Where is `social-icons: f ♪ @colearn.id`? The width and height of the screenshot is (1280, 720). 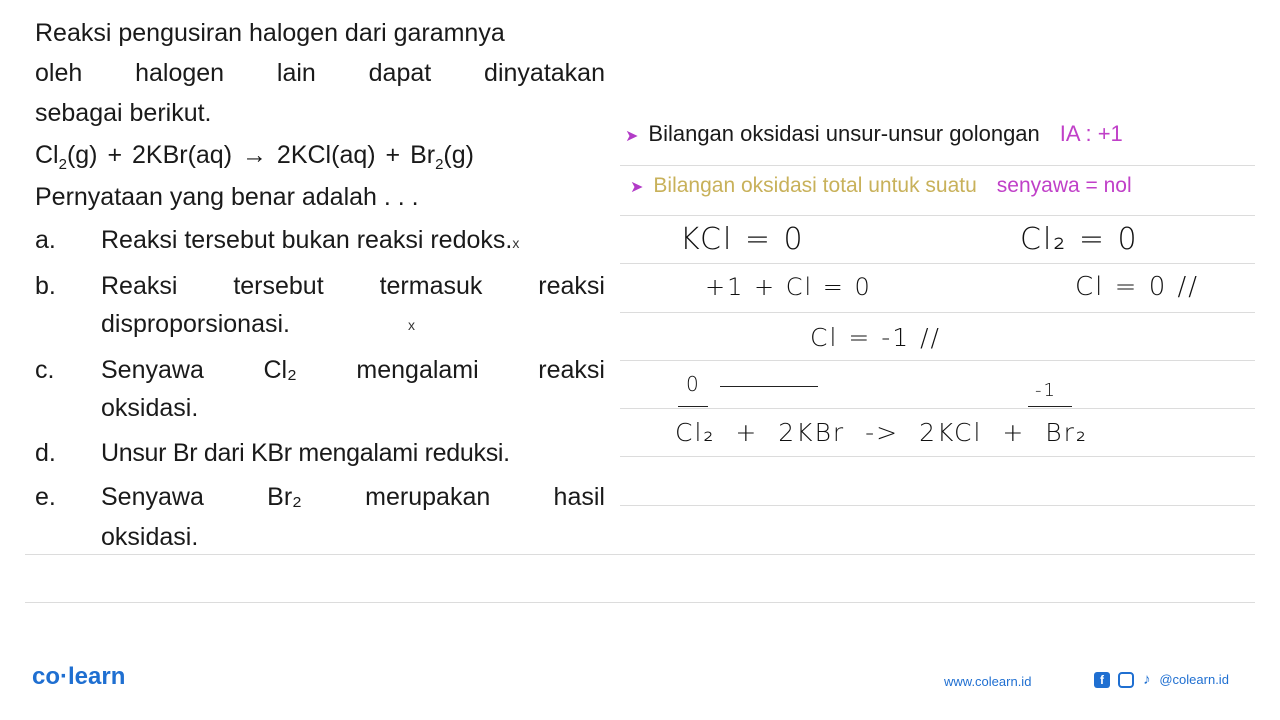
social-icons: f ♪ @colearn.id is located at coordinates (1161, 680).